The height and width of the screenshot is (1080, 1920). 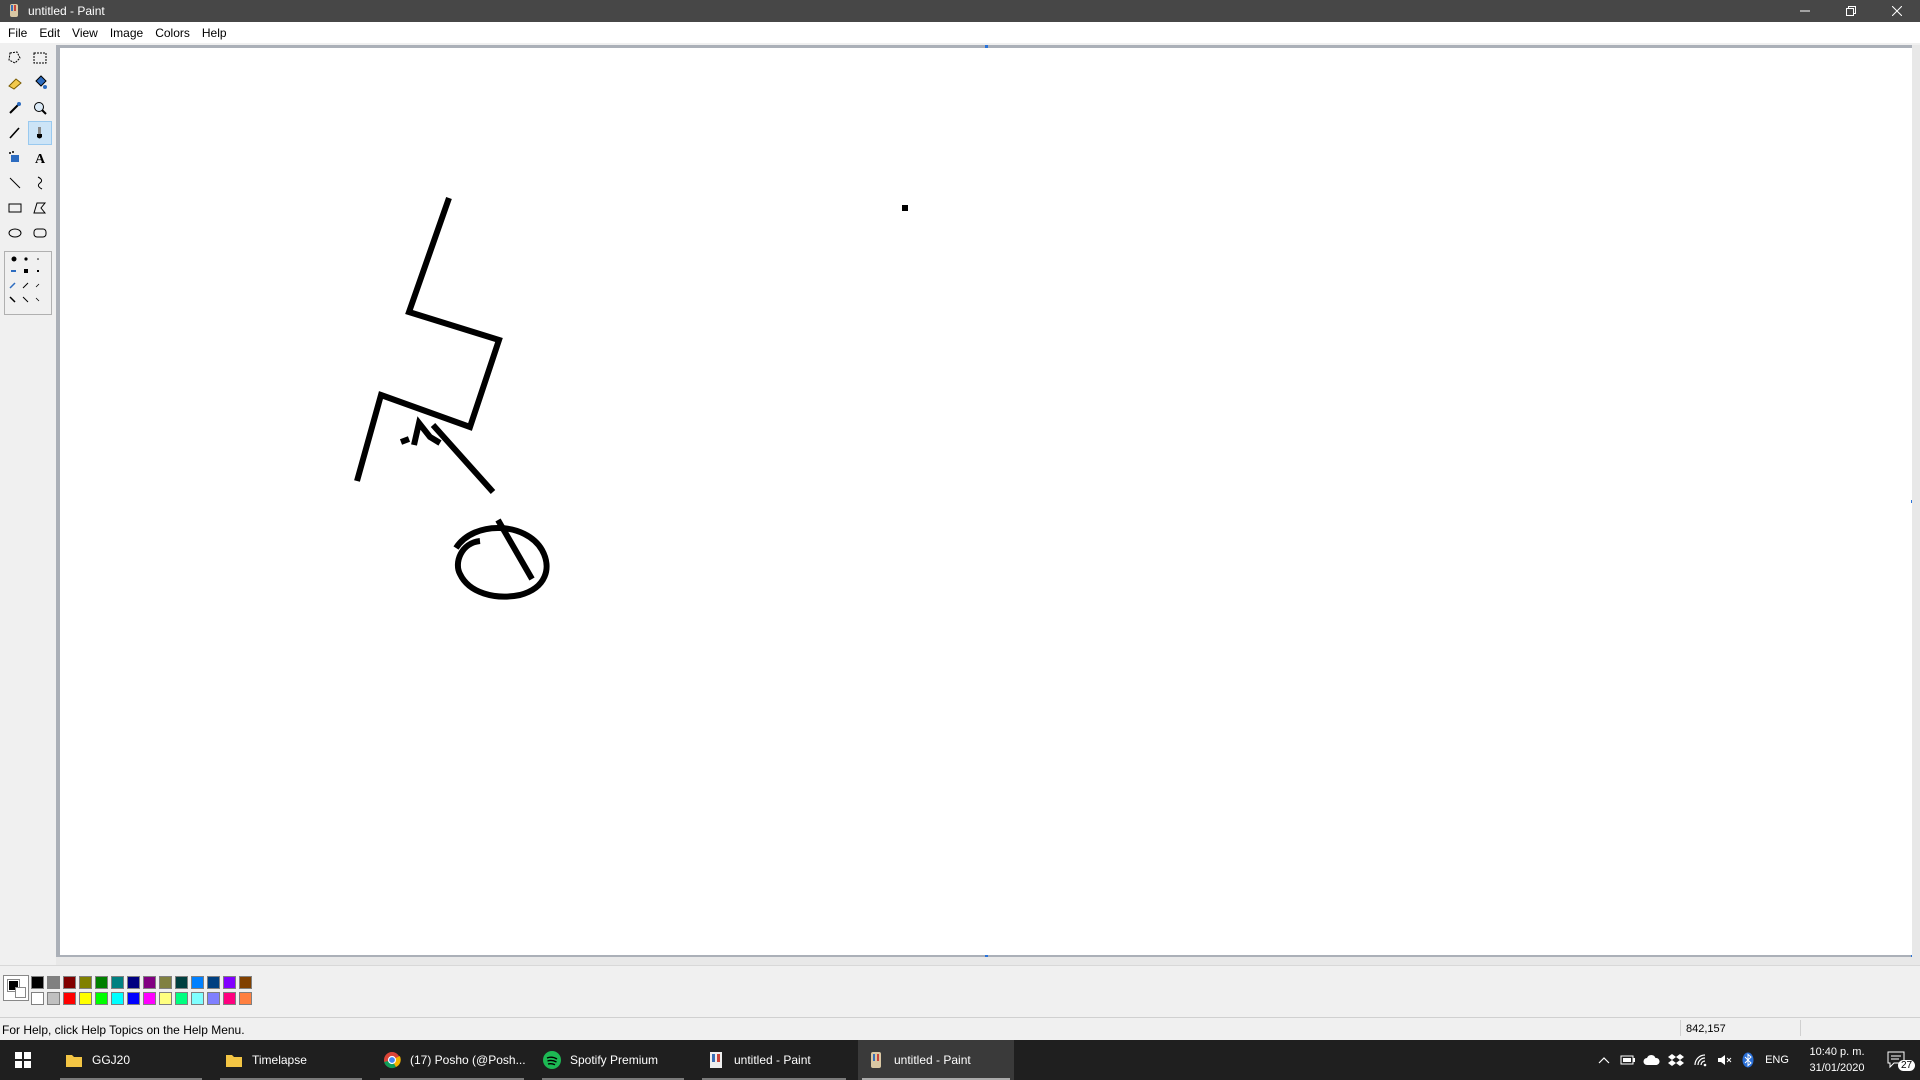 I want to click on taskbar-item-paint-1: untitled - Paint, so click(x=774, y=1060).